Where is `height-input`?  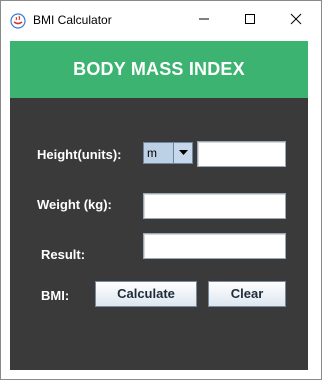 height-input is located at coordinates (241, 154).